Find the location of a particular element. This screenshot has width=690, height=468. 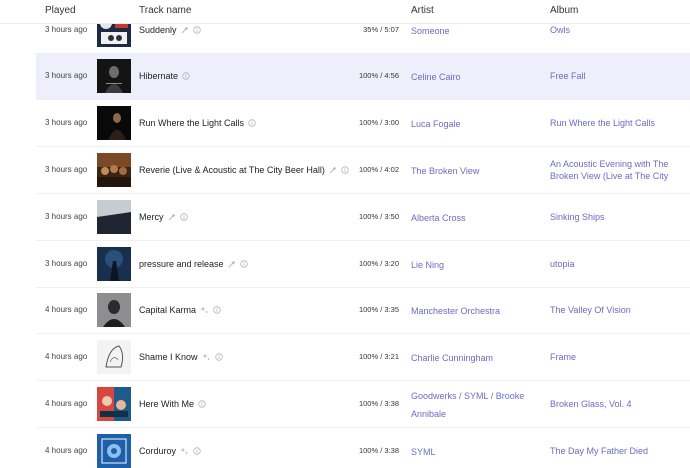

artist-link: Celine Cairo is located at coordinates (436, 77).